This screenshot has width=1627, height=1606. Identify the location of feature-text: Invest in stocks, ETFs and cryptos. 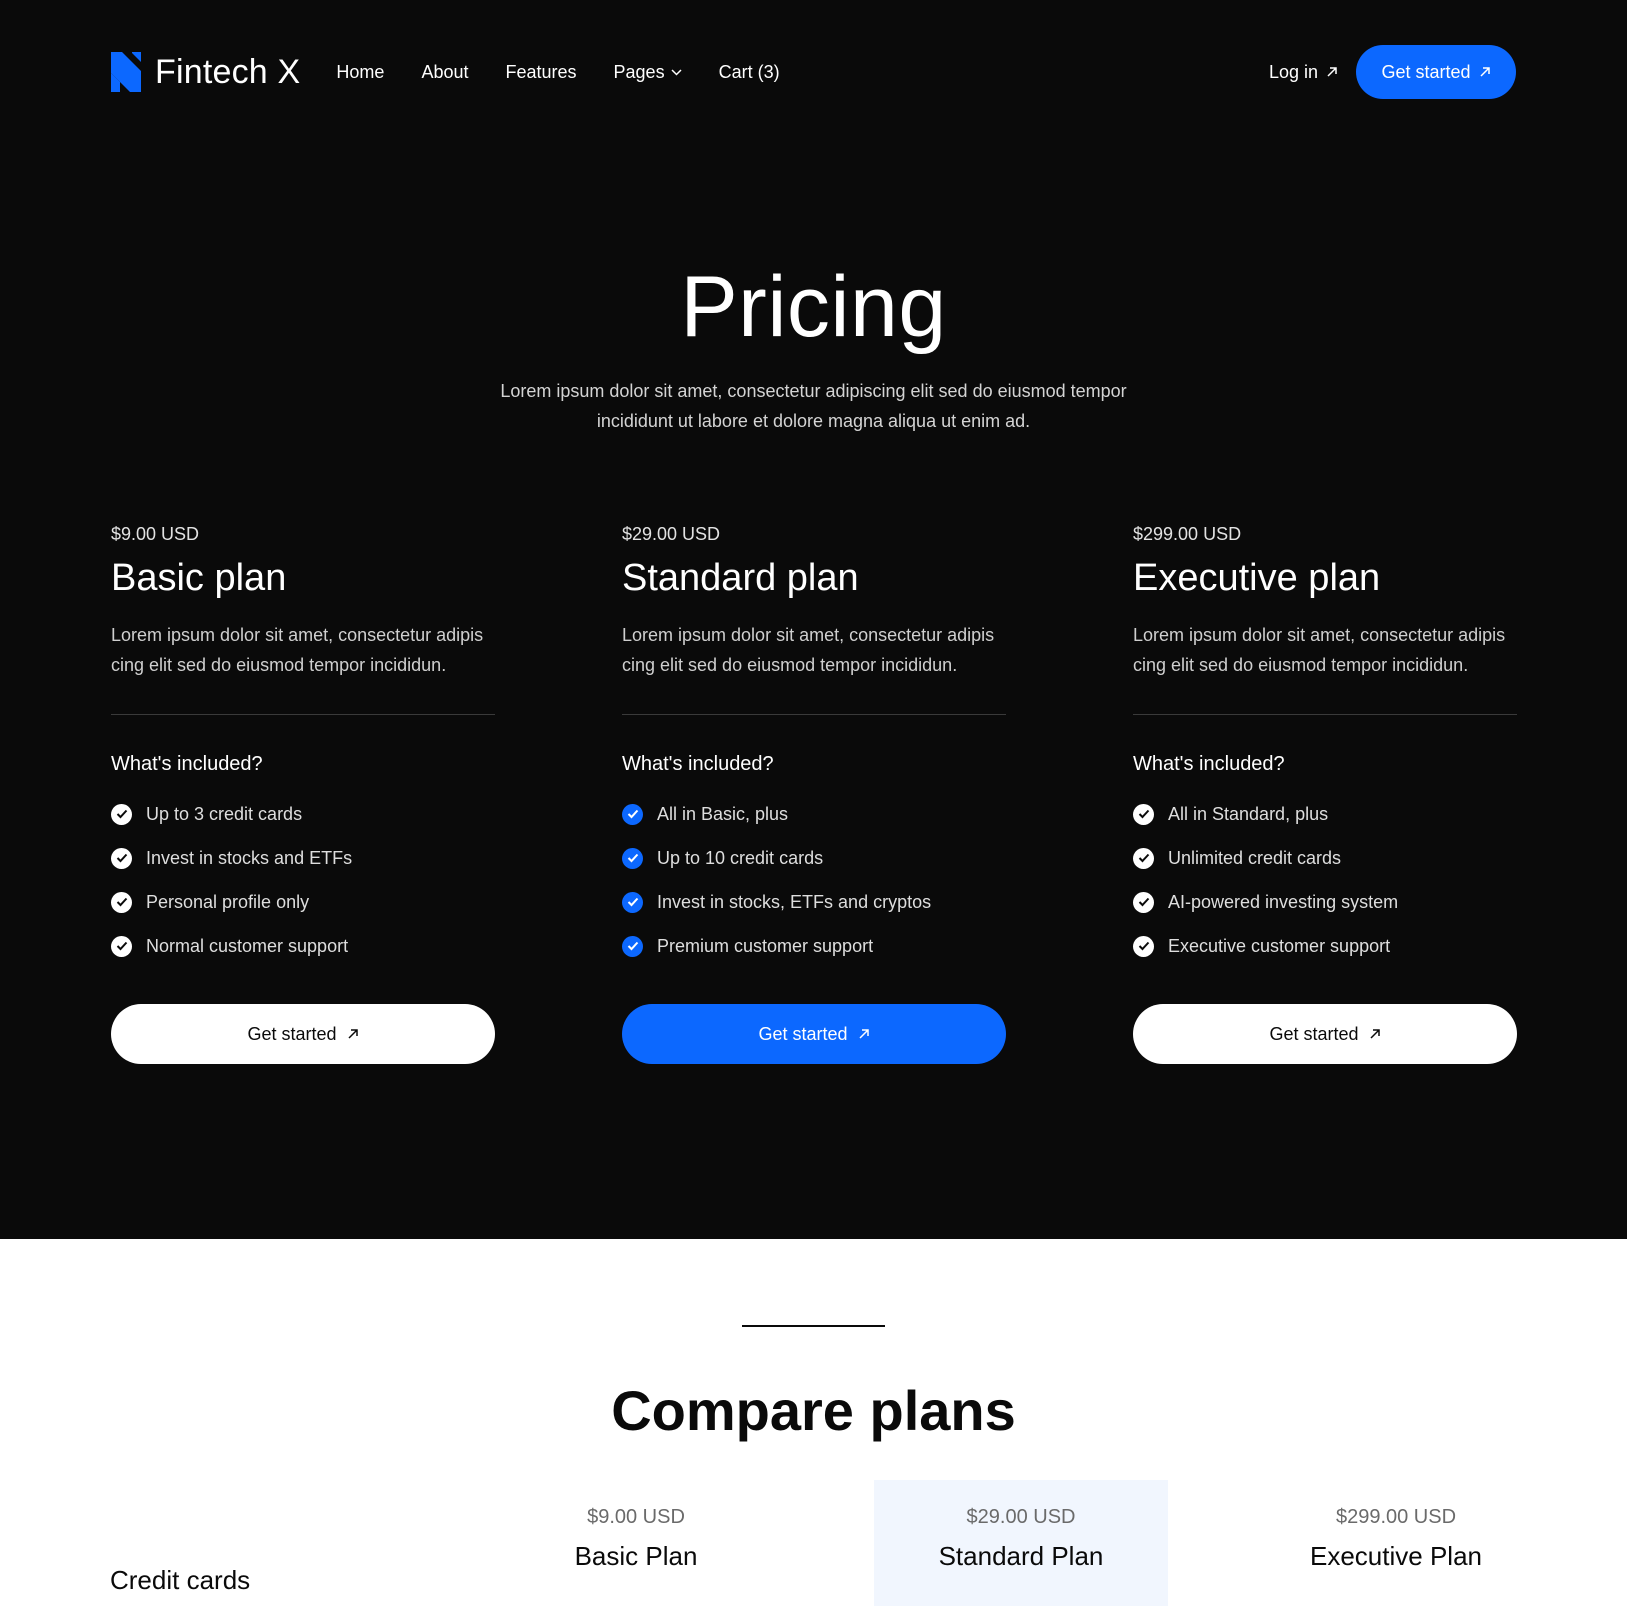
(794, 901).